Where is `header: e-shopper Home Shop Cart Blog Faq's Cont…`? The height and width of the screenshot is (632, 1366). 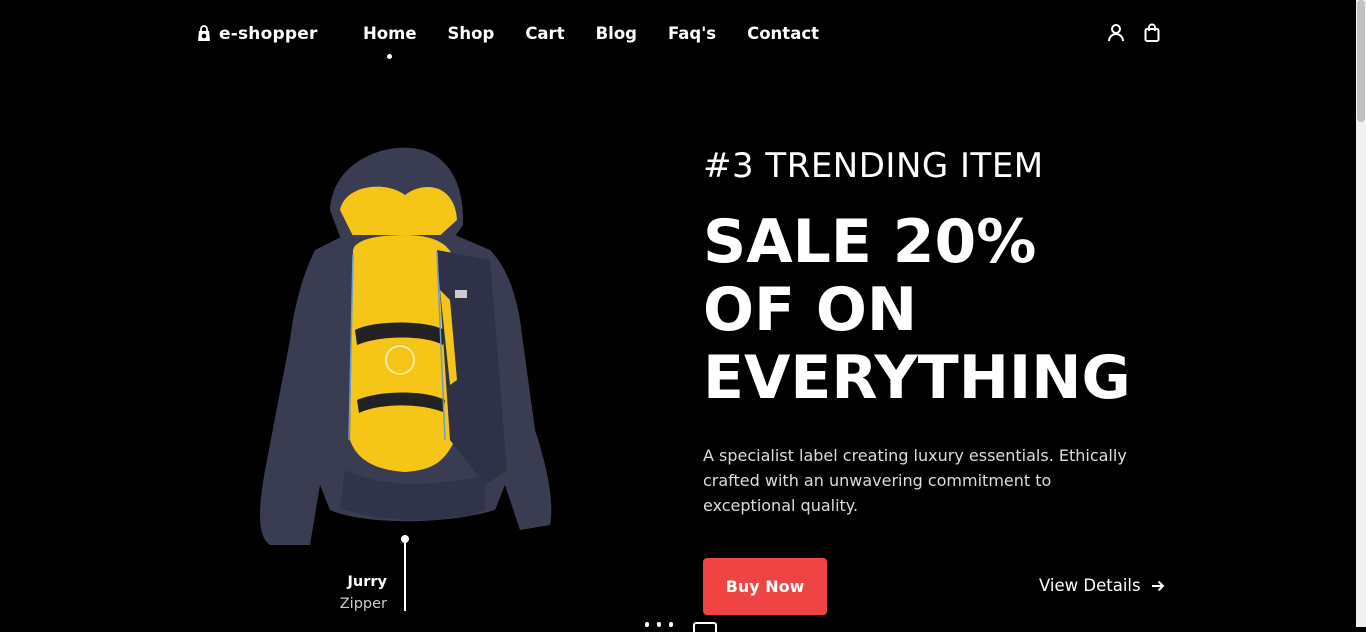 header: e-shopper Home Shop Cart Blog Faq's Cont… is located at coordinates (678, 35).